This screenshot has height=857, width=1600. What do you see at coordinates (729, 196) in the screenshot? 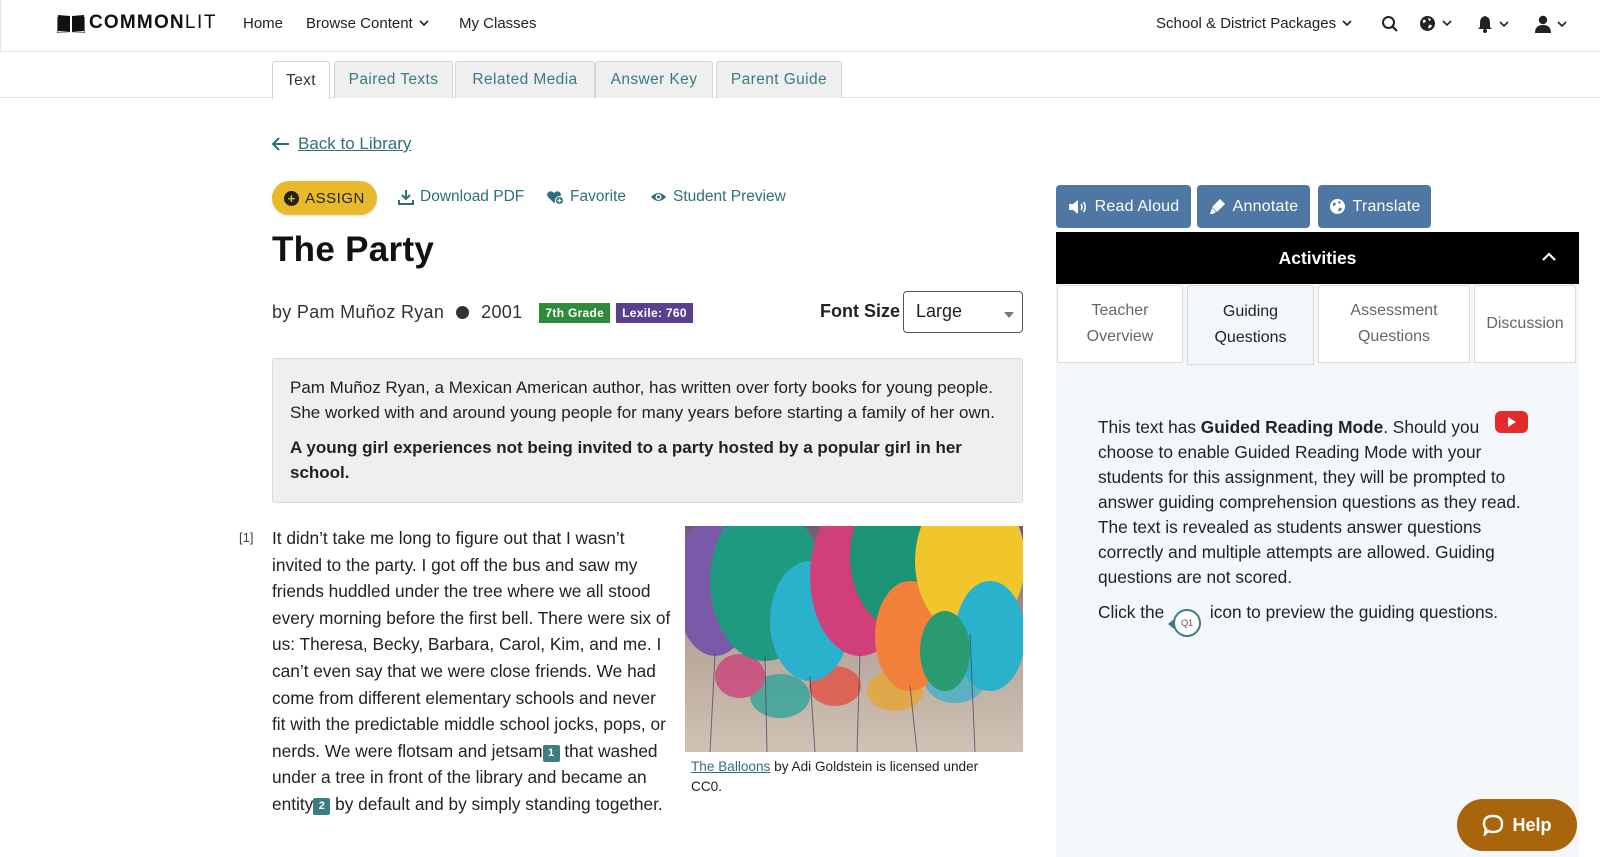
I see `student-preview-label: Student Preview` at bounding box center [729, 196].